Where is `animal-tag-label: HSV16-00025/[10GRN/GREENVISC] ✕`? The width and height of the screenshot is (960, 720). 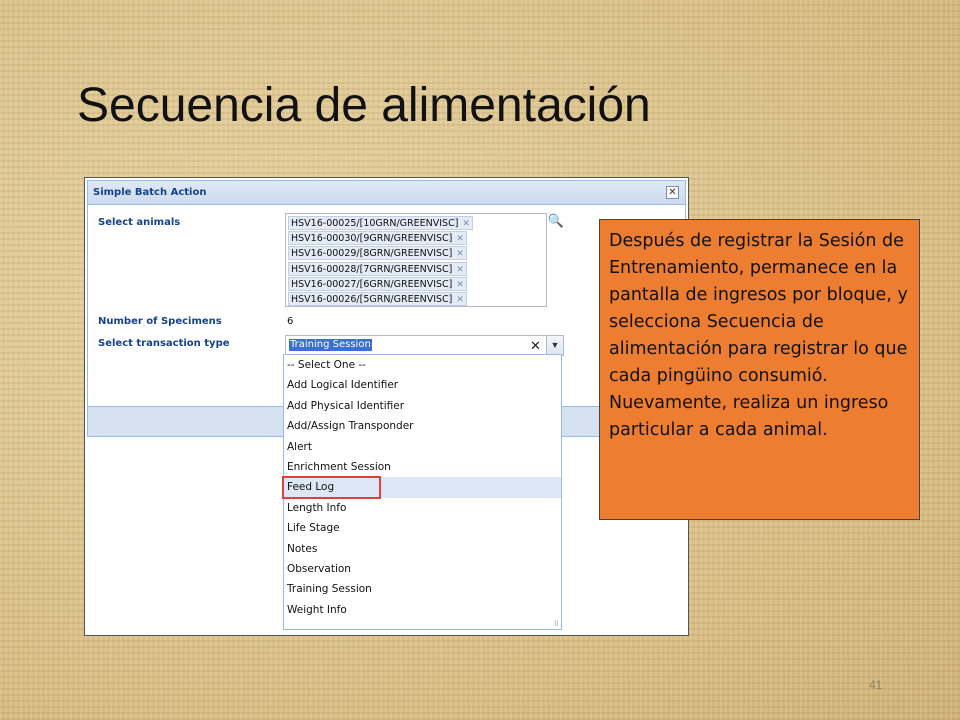 animal-tag-label: HSV16-00025/[10GRN/GREENVISC] ✕ is located at coordinates (380, 223).